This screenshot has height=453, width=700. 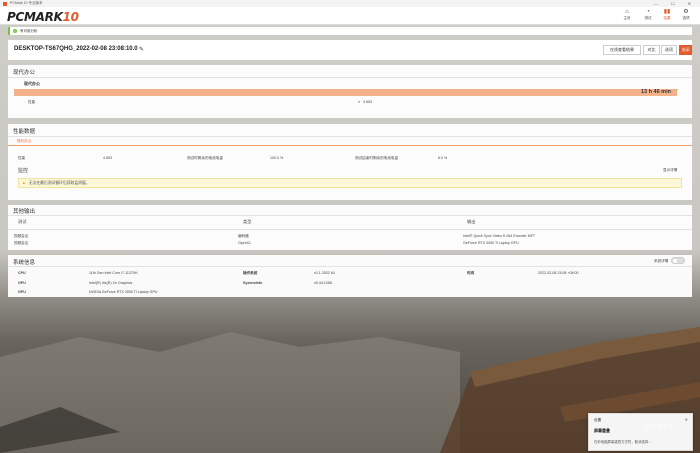 I want to click on sysinfo-key: SystemInfo, so click(x=253, y=283).